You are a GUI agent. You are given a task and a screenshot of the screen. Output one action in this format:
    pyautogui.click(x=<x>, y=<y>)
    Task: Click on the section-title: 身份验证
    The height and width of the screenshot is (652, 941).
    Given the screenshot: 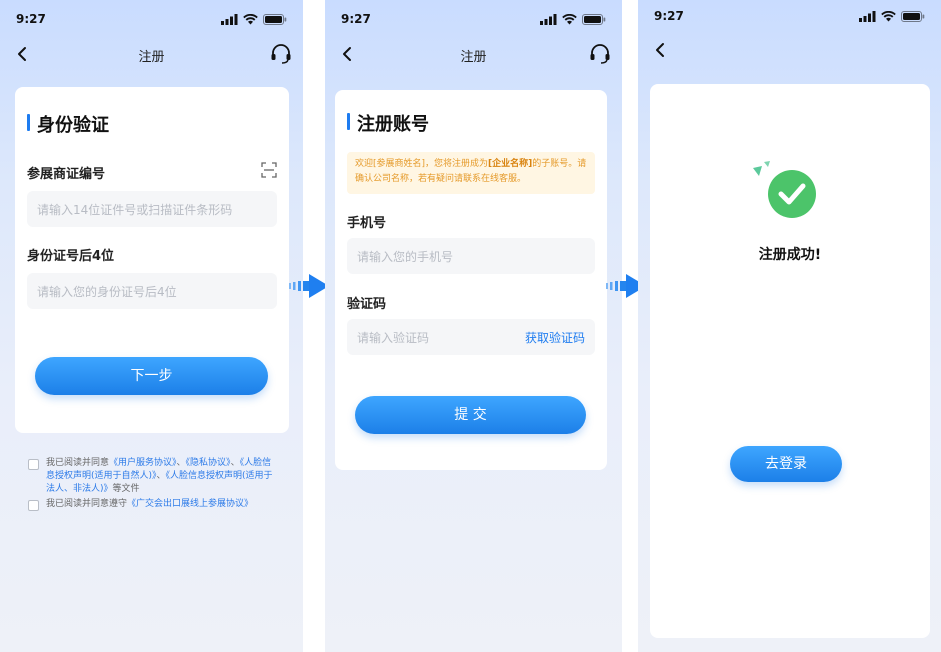 What is the action you would take?
    pyautogui.click(x=68, y=124)
    